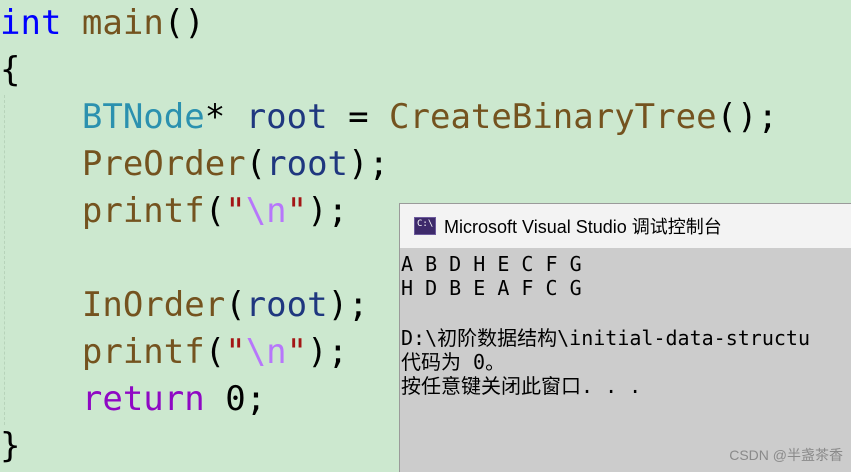  What do you see at coordinates (184, 23) in the screenshot?
I see `punctuation: ()` at bounding box center [184, 23].